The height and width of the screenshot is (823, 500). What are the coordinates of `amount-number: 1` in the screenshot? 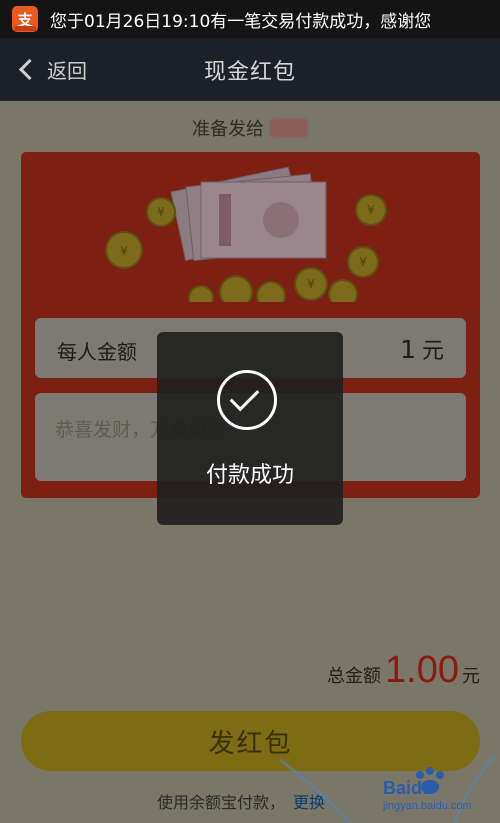 It's located at (408, 349).